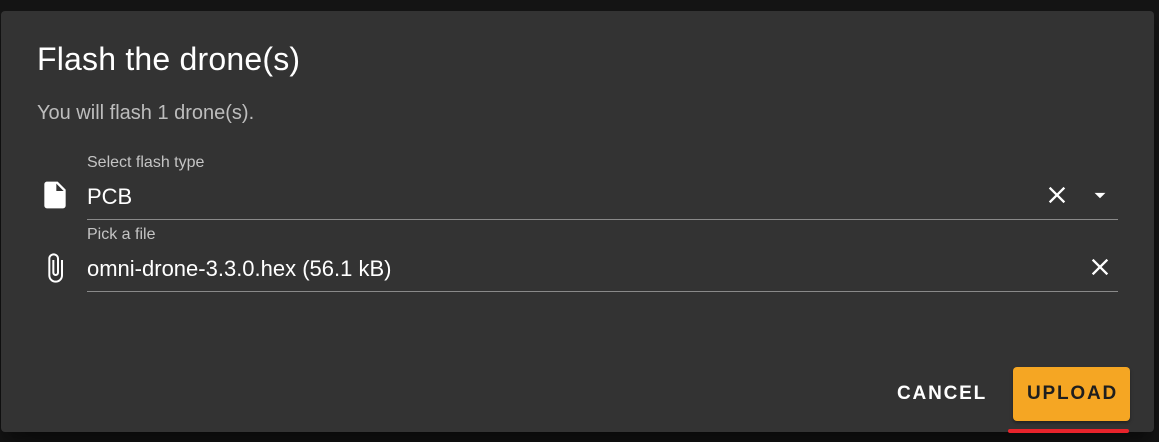  Describe the element at coordinates (1100, 195) in the screenshot. I see `caret-down-icon` at that location.